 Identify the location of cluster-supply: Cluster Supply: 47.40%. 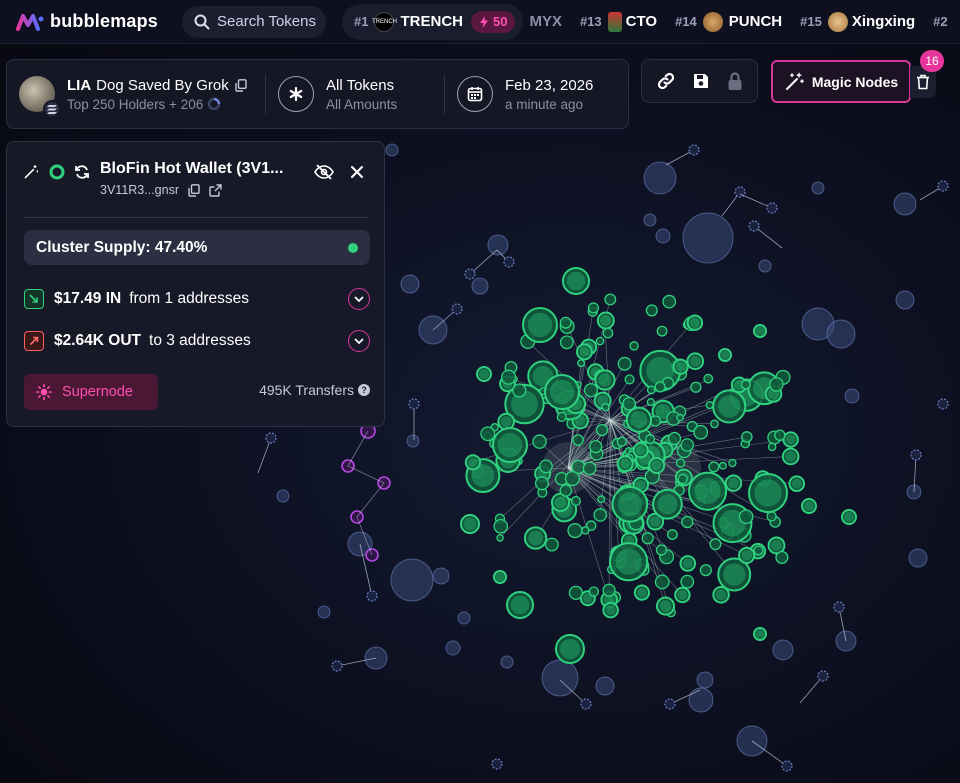
(122, 247).